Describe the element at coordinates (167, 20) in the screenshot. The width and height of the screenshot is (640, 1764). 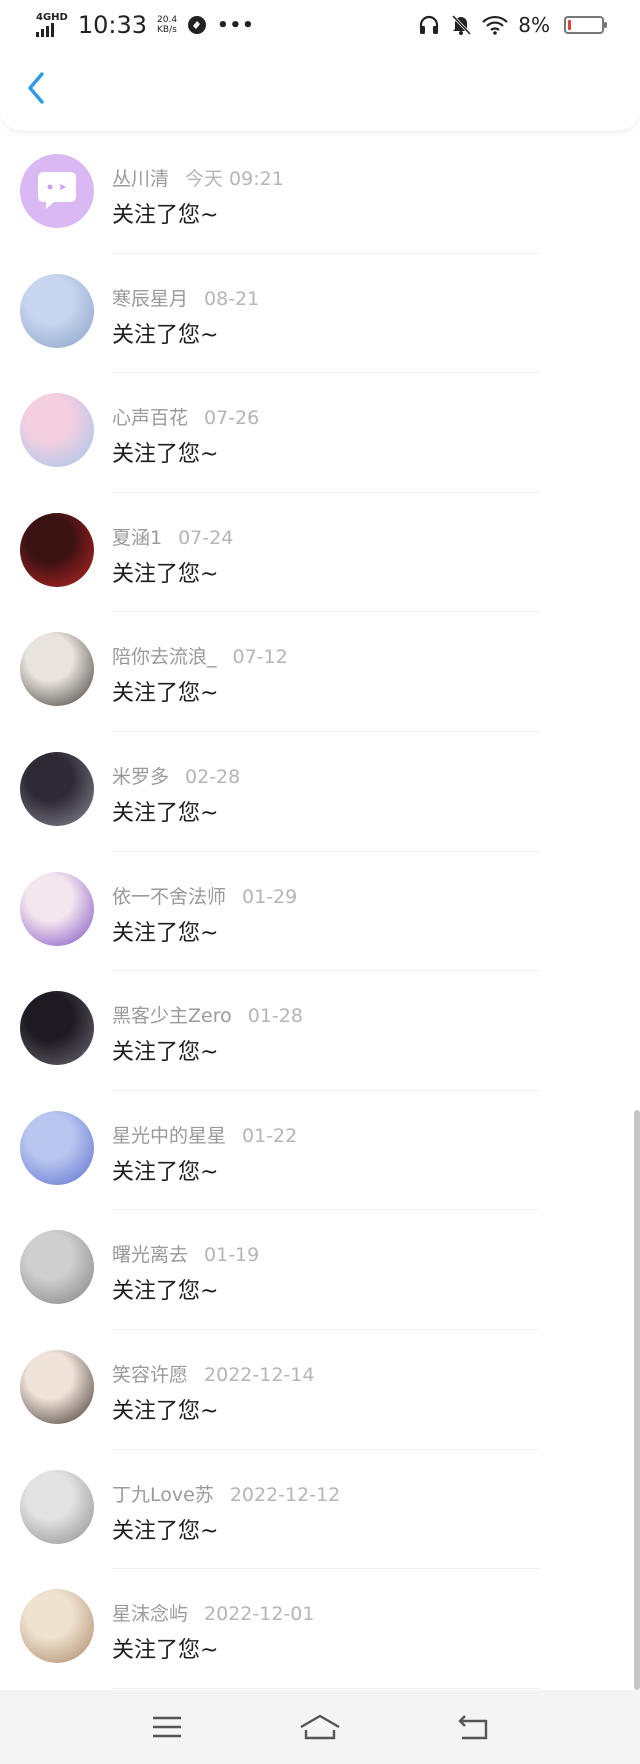
I see `network-speed-value: 20.4` at that location.